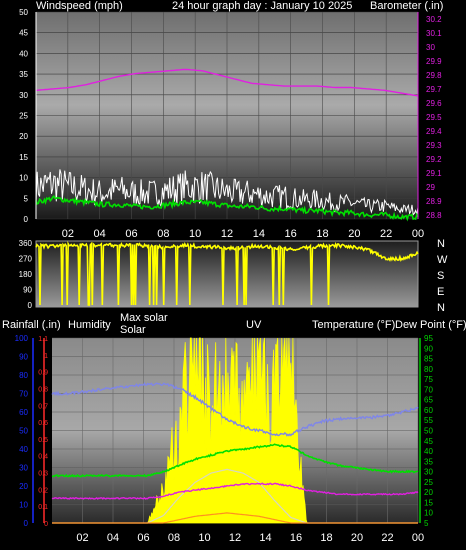 This screenshot has width=466, height=550. I want to click on uv-y-tick-label: 0.8, so click(43, 389).